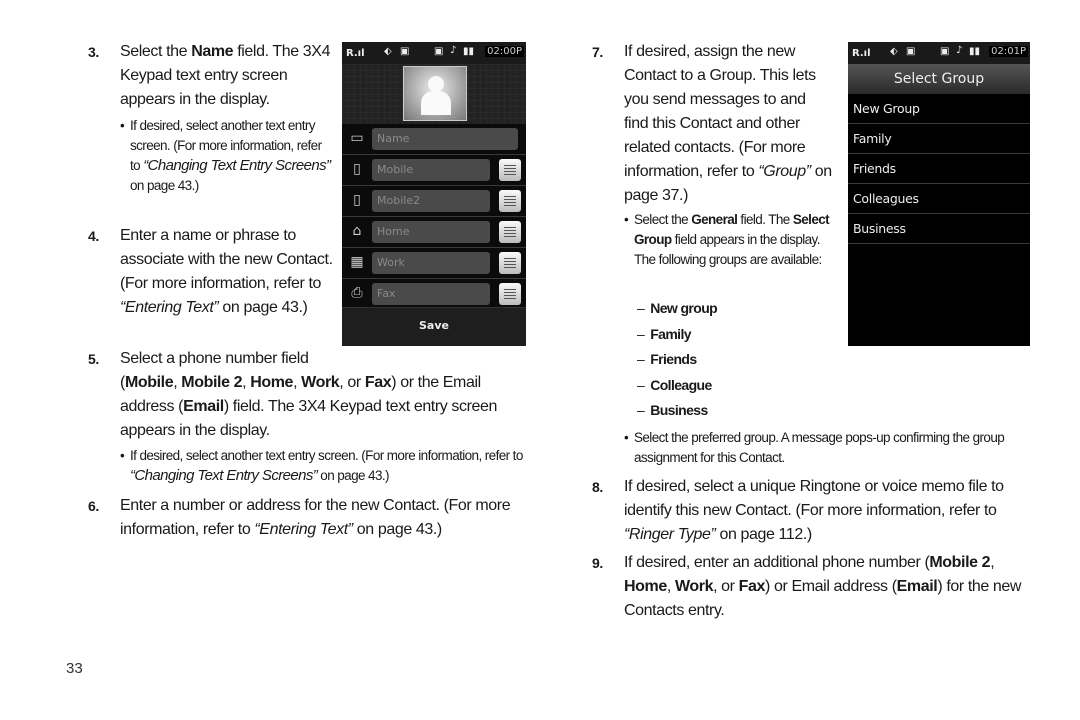  Describe the element at coordinates (763, 534) in the screenshot. I see `step-text: on page 112.)` at that location.